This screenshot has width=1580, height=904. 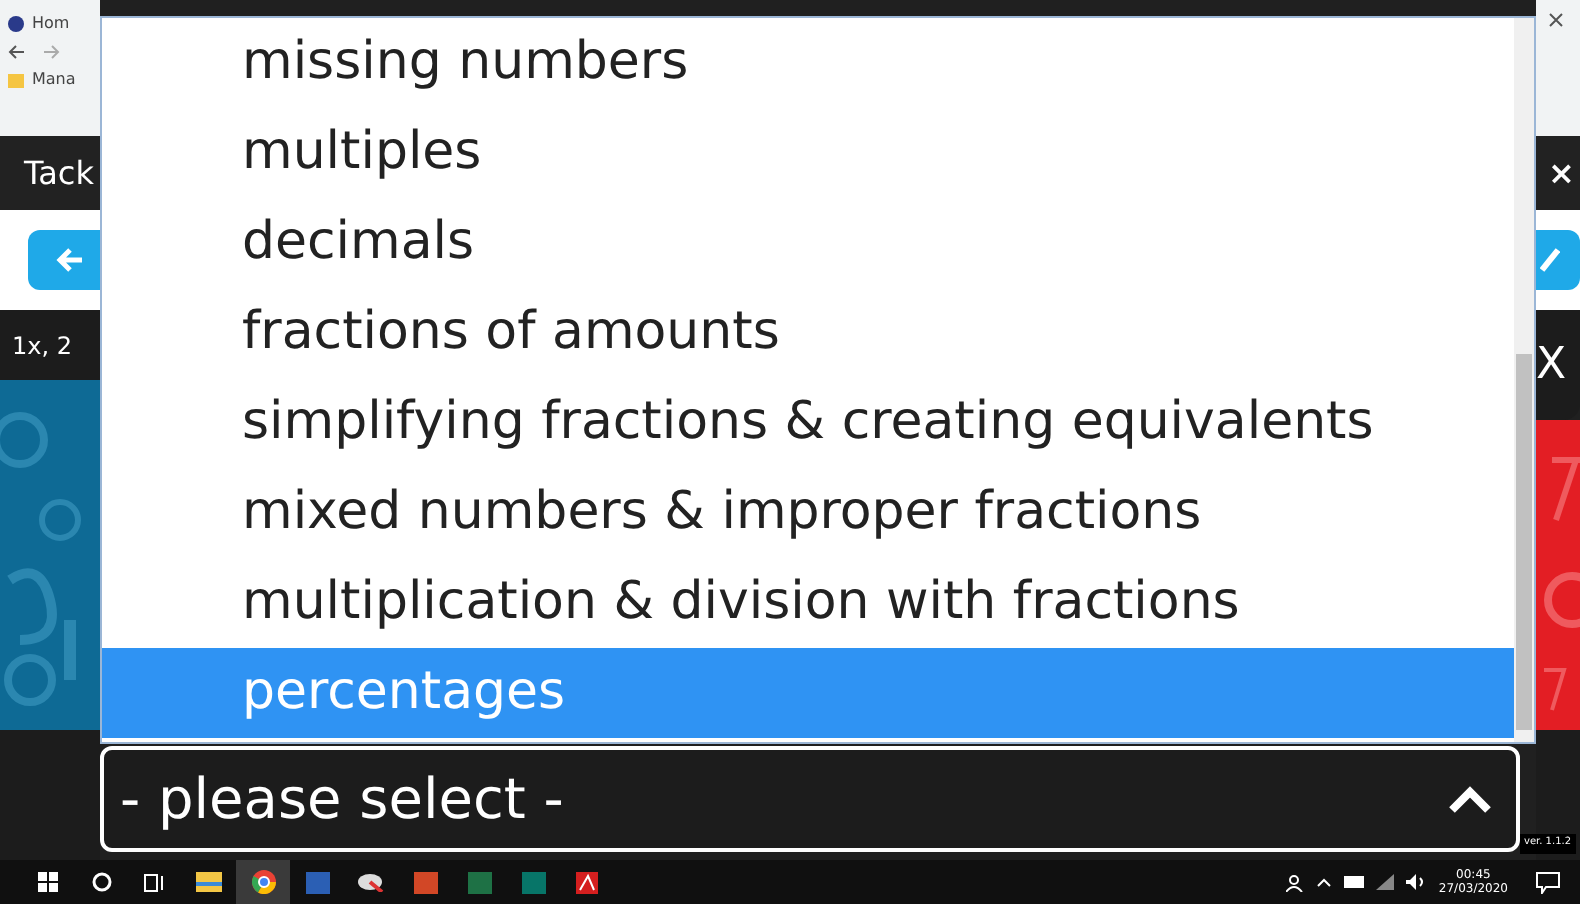 I want to click on folder-icon, so click(x=16, y=80).